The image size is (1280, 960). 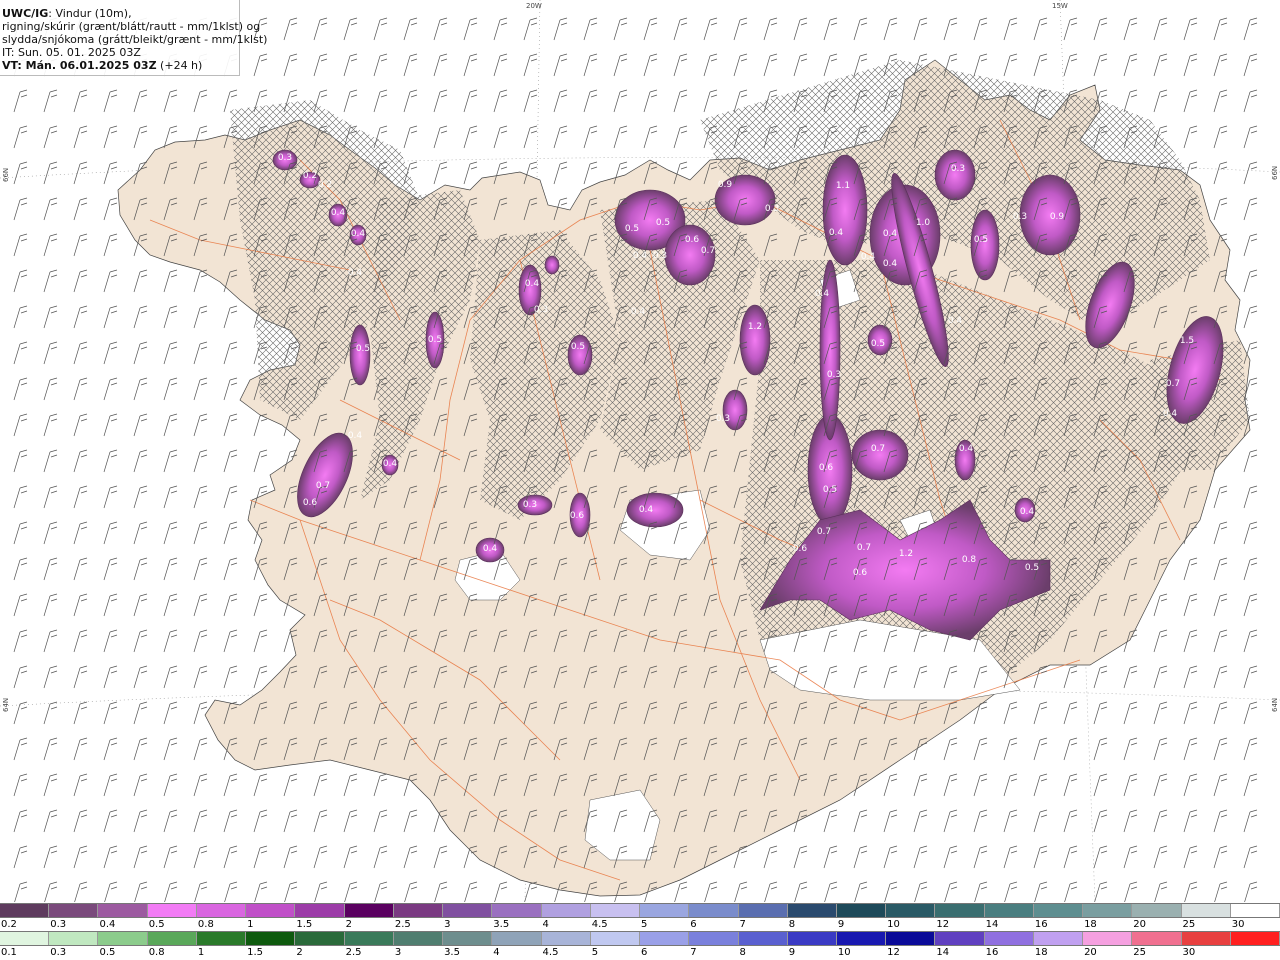 What do you see at coordinates (6, 174) in the screenshot?
I see `lat-label-66n-left: 66N` at bounding box center [6, 174].